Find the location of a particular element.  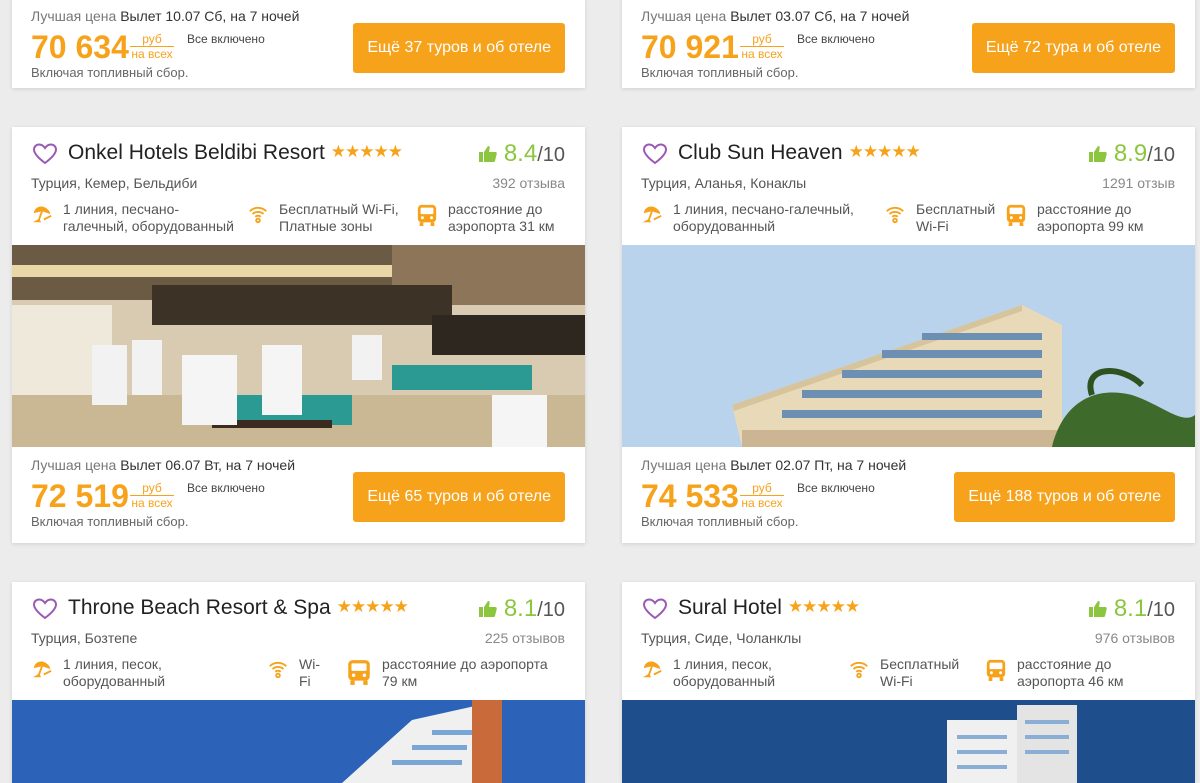

hotel-location: Турция, Бозтепе is located at coordinates (84, 638).